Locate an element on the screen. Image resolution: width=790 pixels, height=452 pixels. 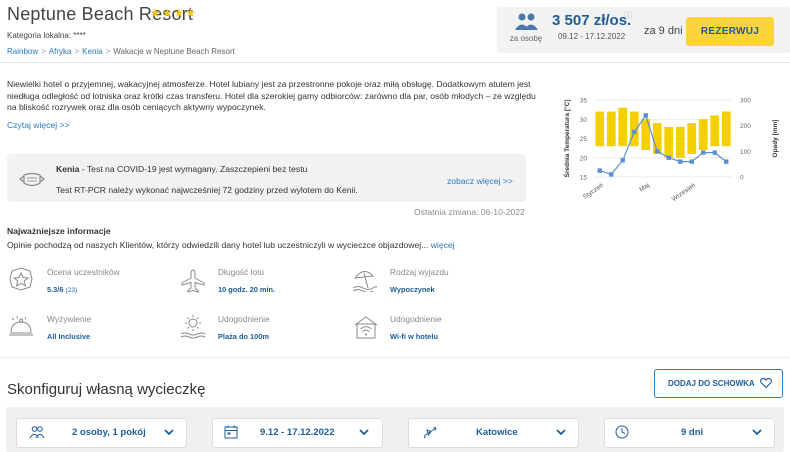
info-label-amenity-wifi: Udogodnienie is located at coordinates (416, 319).